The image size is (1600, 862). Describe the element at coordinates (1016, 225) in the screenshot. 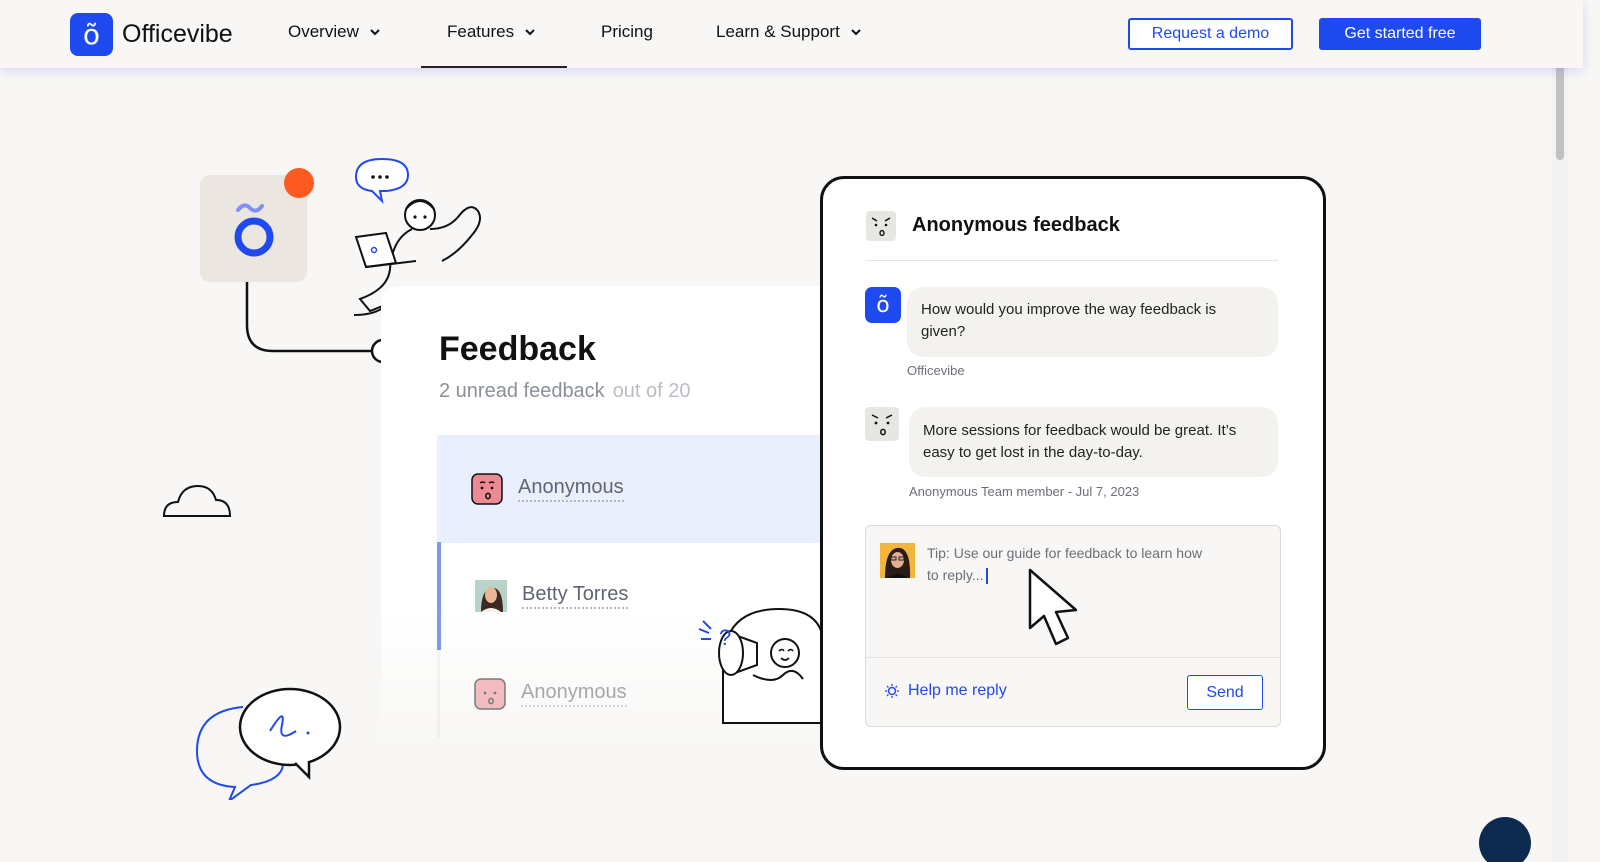

I see `chat-title: Anonymous feedback` at that location.